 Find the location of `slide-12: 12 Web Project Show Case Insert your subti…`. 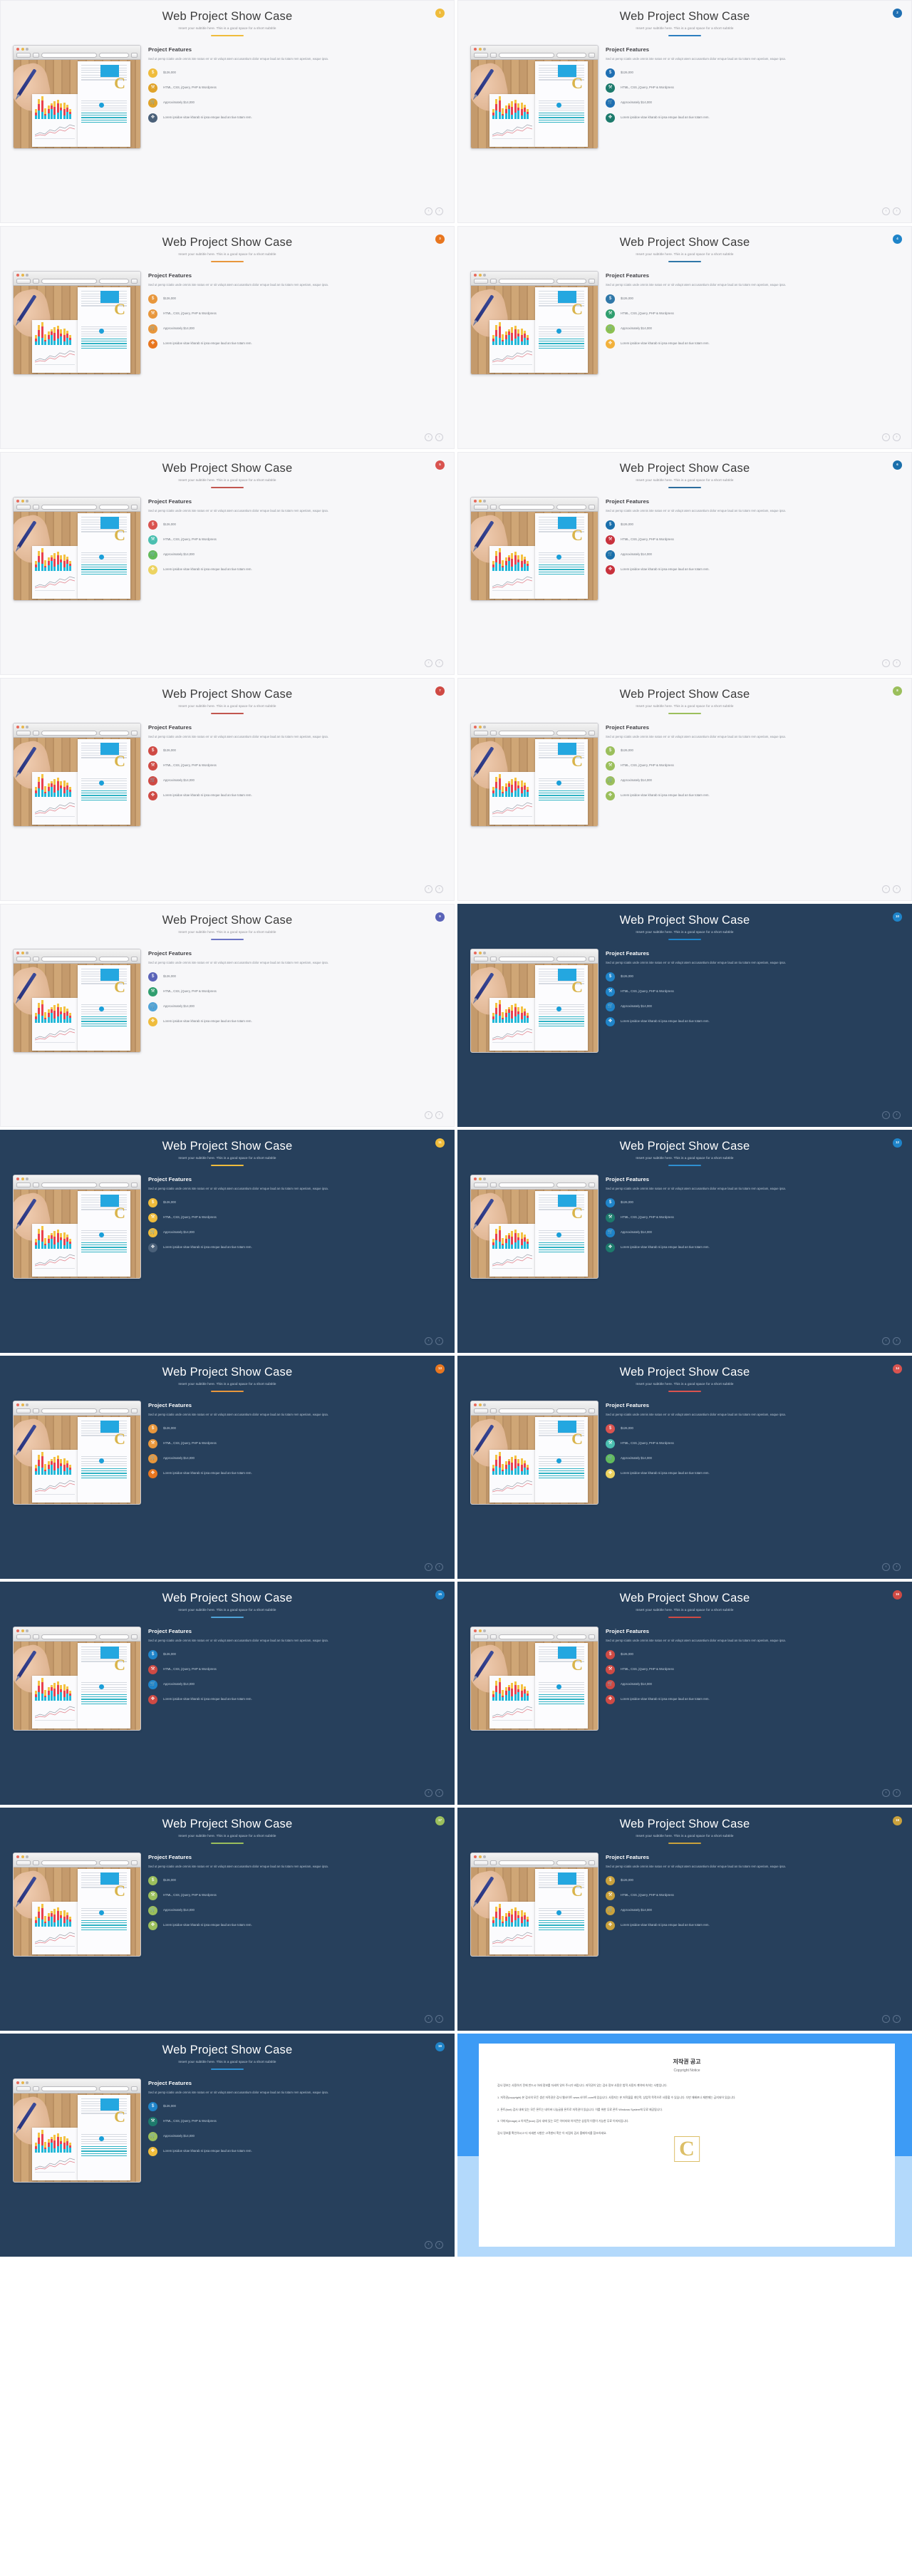

slide-12: 12 Web Project Show Case Insert your subti… is located at coordinates (684, 1241).